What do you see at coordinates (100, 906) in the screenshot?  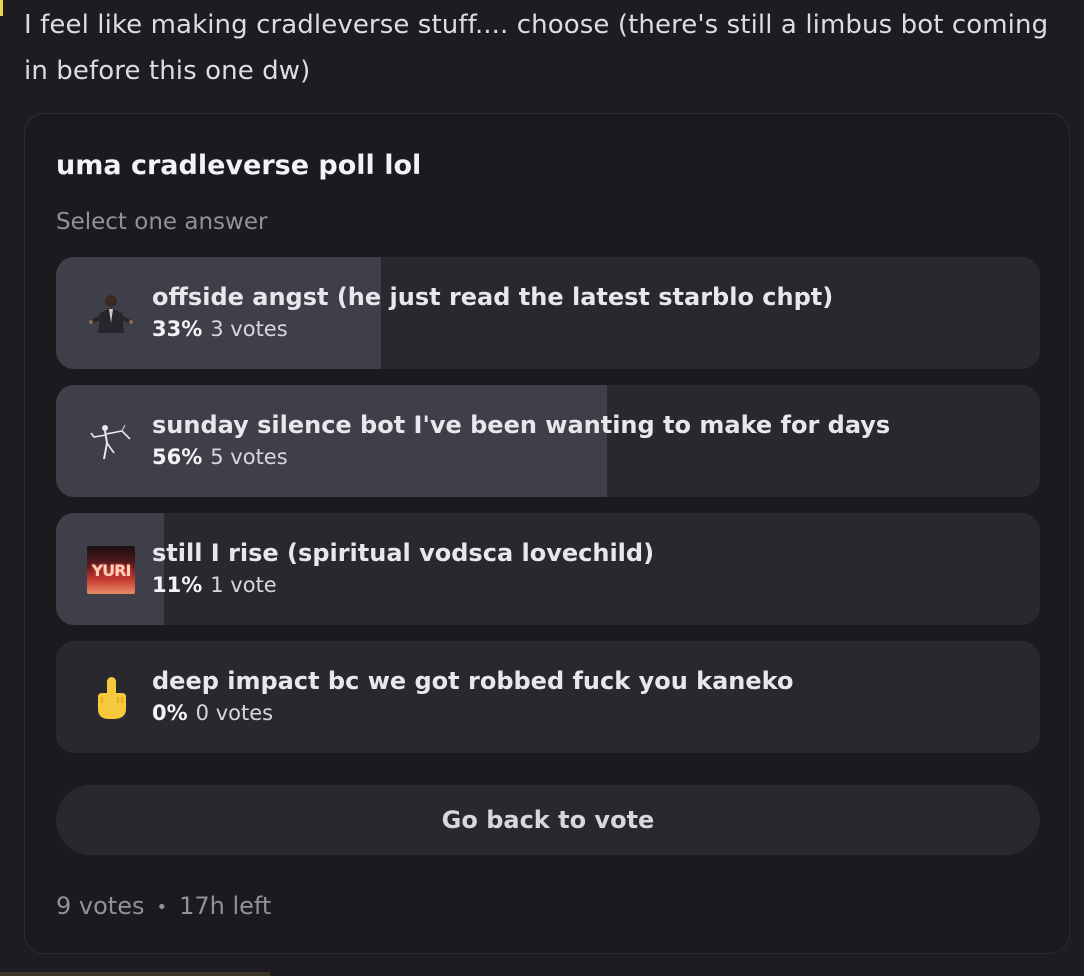 I see `poll-total-votes: 9 votes` at bounding box center [100, 906].